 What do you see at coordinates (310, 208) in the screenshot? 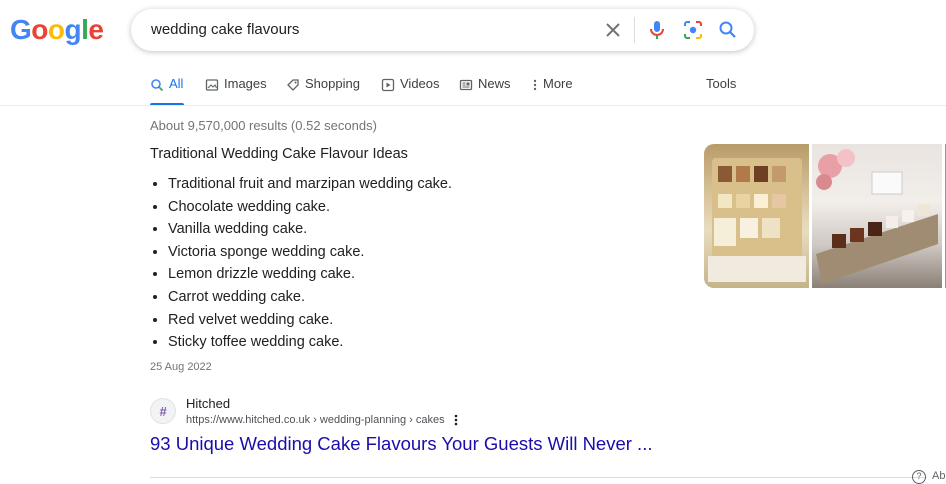
I see `list-item: Chocolate wedding cake.` at bounding box center [310, 208].